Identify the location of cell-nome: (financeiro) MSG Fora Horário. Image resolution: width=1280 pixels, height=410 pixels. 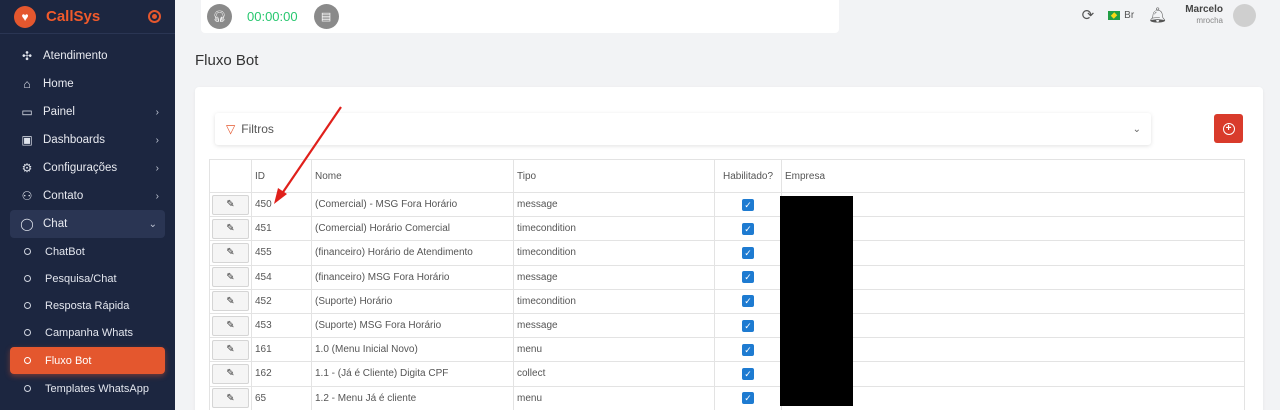
(412, 277).